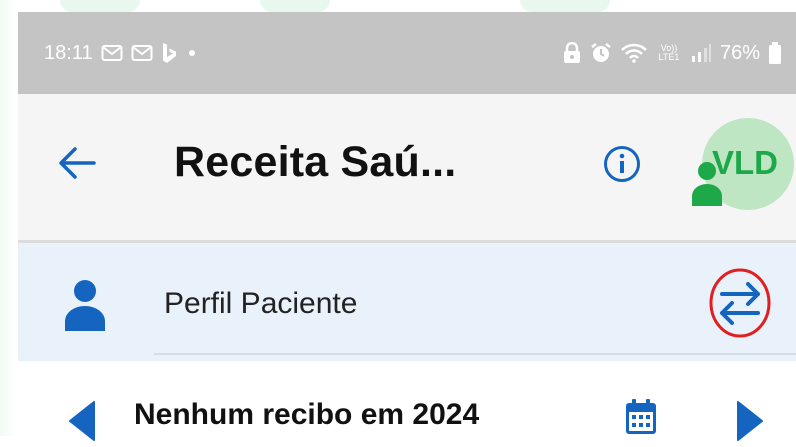 This screenshot has width=796, height=447. I want to click on info-icon, so click(622, 164).